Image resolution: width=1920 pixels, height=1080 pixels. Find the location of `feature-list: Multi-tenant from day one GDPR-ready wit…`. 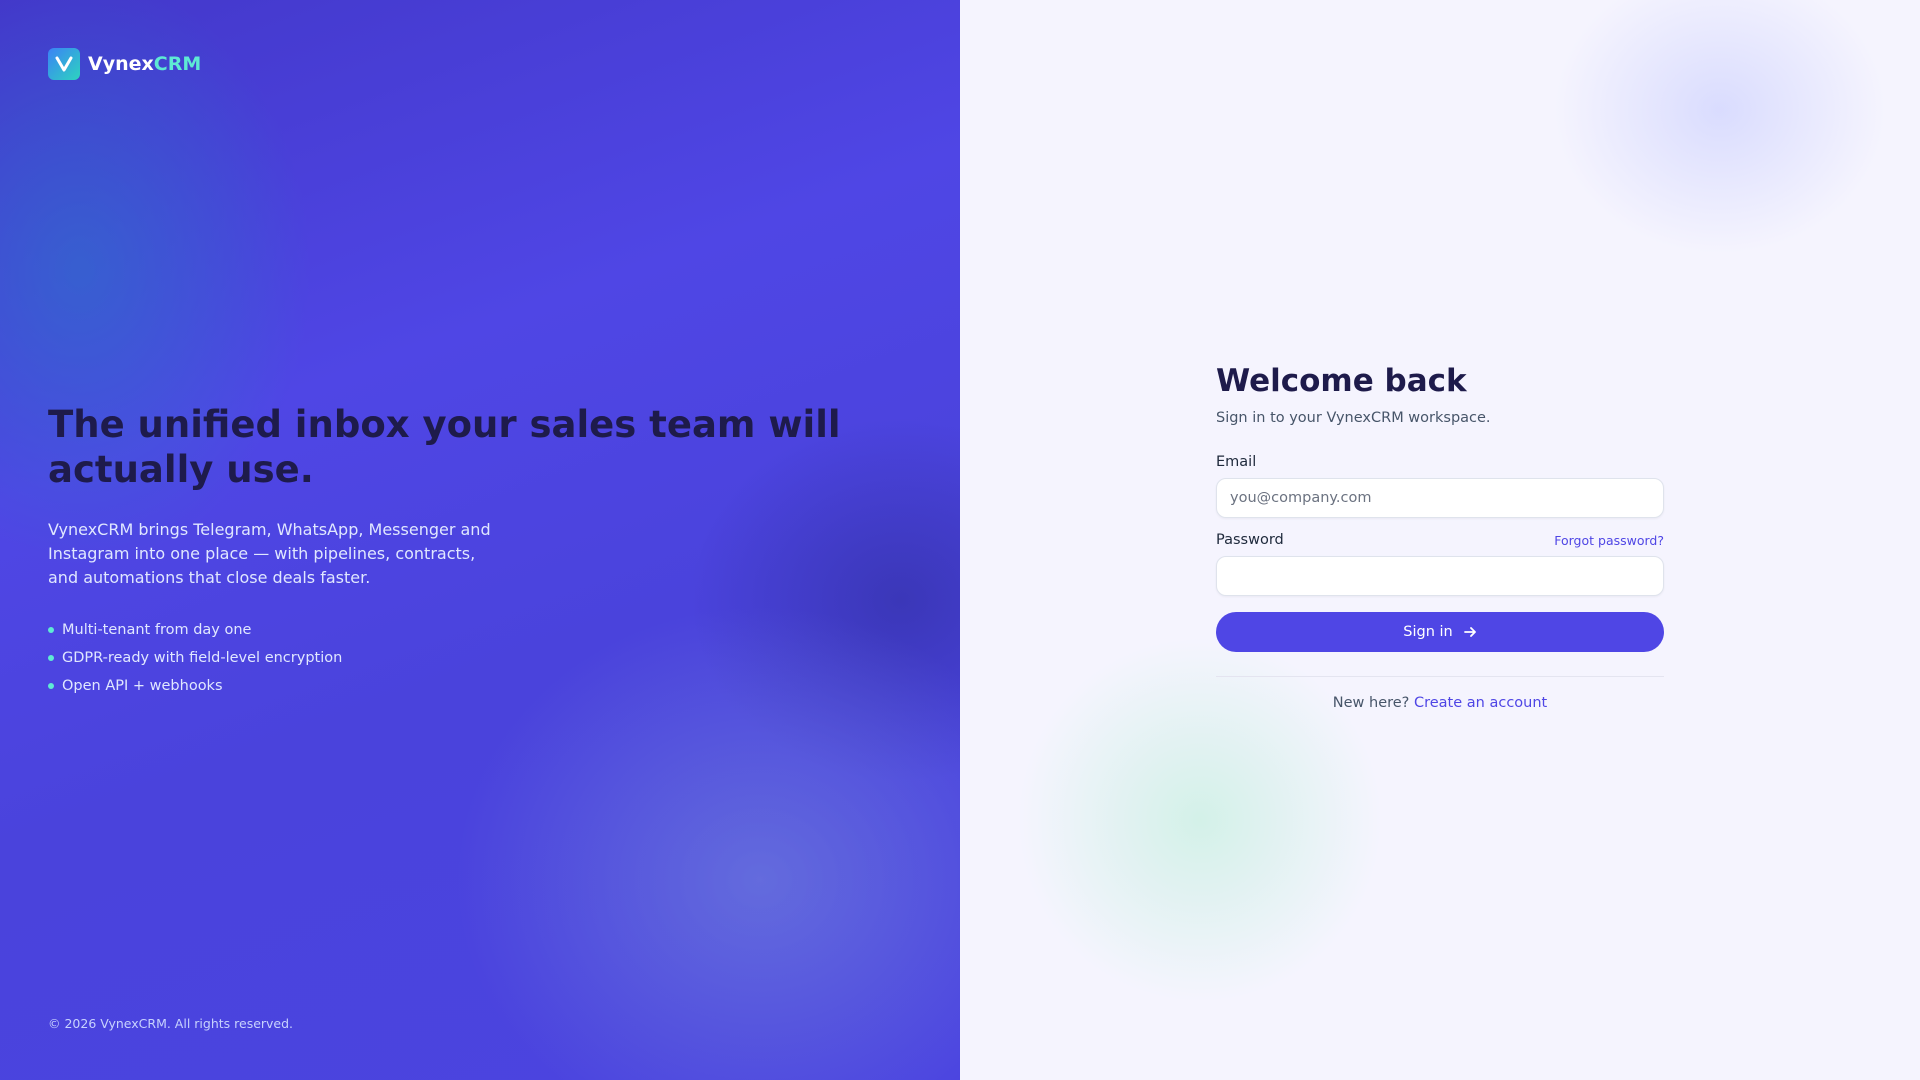

feature-list: Multi-tenant from day one GDPR-ready wit… is located at coordinates (448, 658).